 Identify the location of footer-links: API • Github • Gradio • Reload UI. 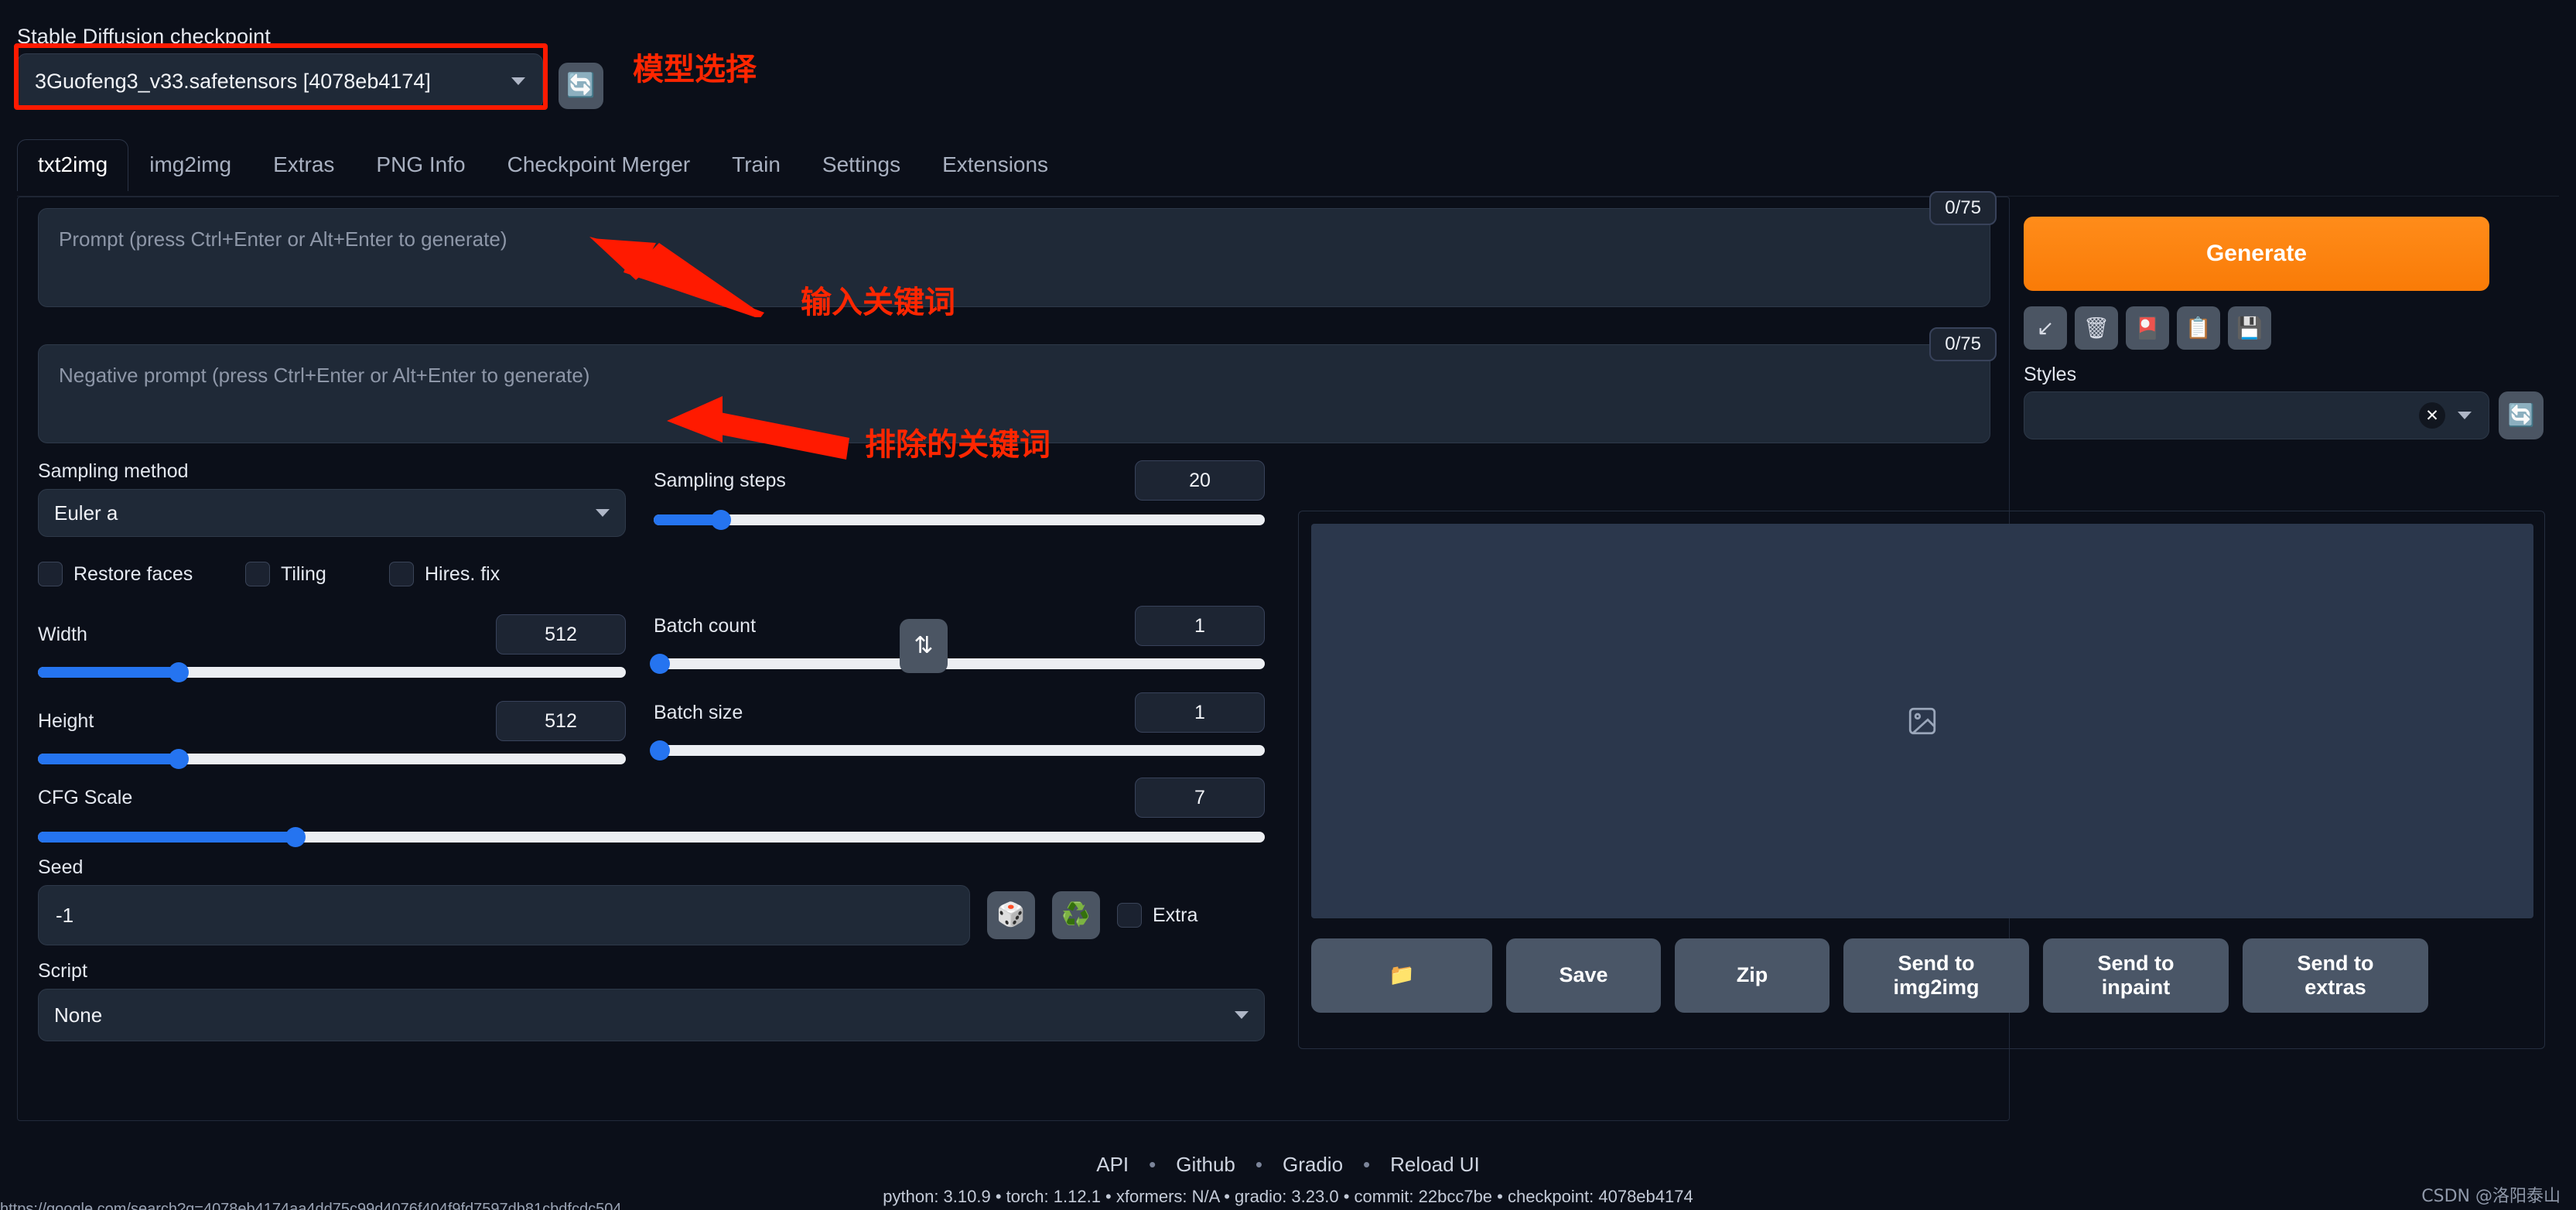
(1288, 1165).